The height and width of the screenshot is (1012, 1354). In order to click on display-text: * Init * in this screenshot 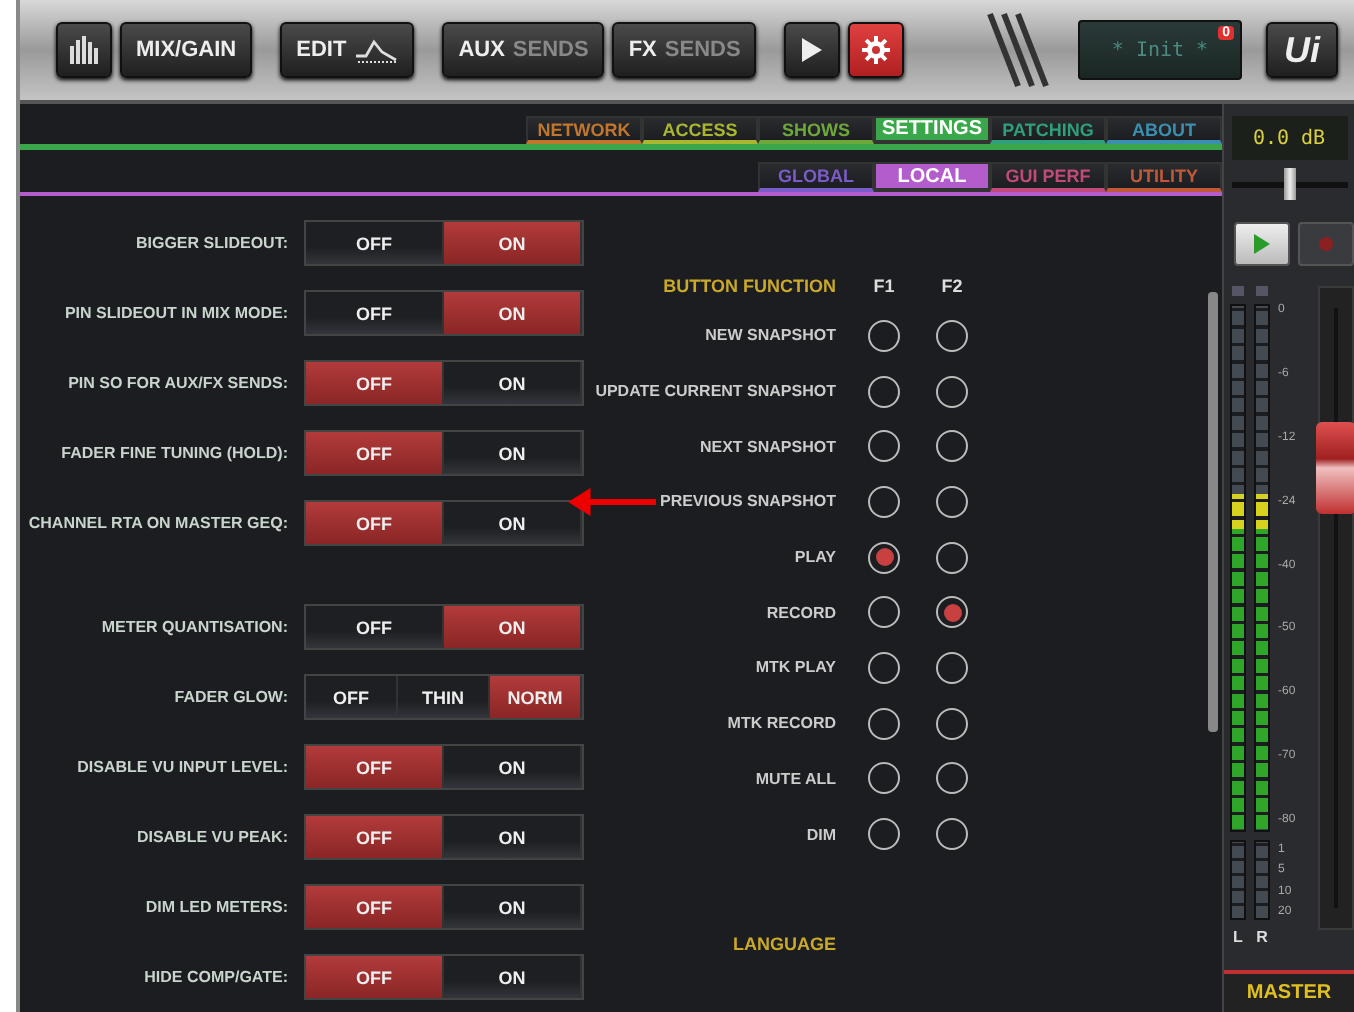, I will do `click(1160, 50)`.